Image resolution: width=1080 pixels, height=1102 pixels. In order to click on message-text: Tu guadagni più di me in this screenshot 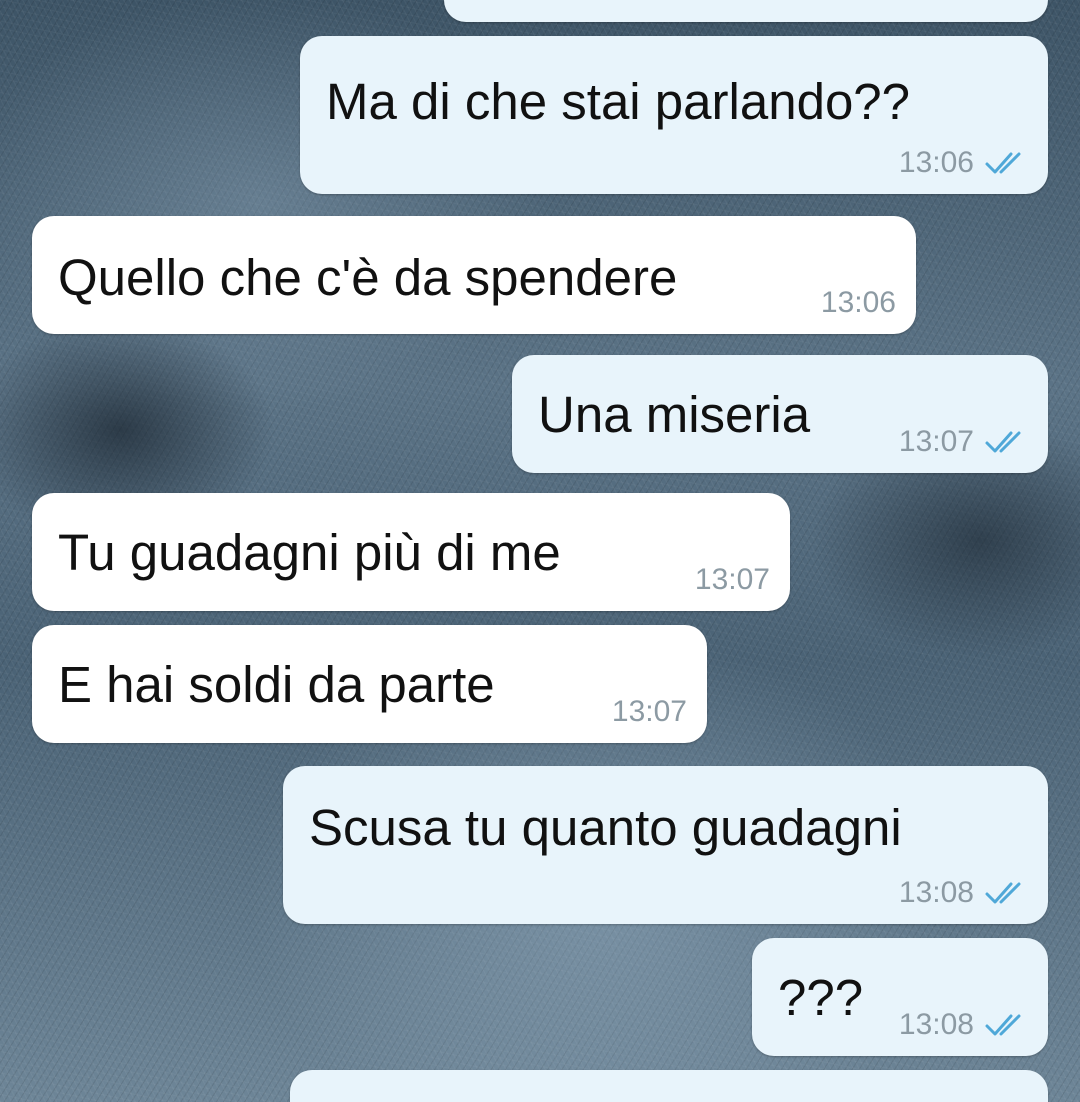, I will do `click(309, 552)`.